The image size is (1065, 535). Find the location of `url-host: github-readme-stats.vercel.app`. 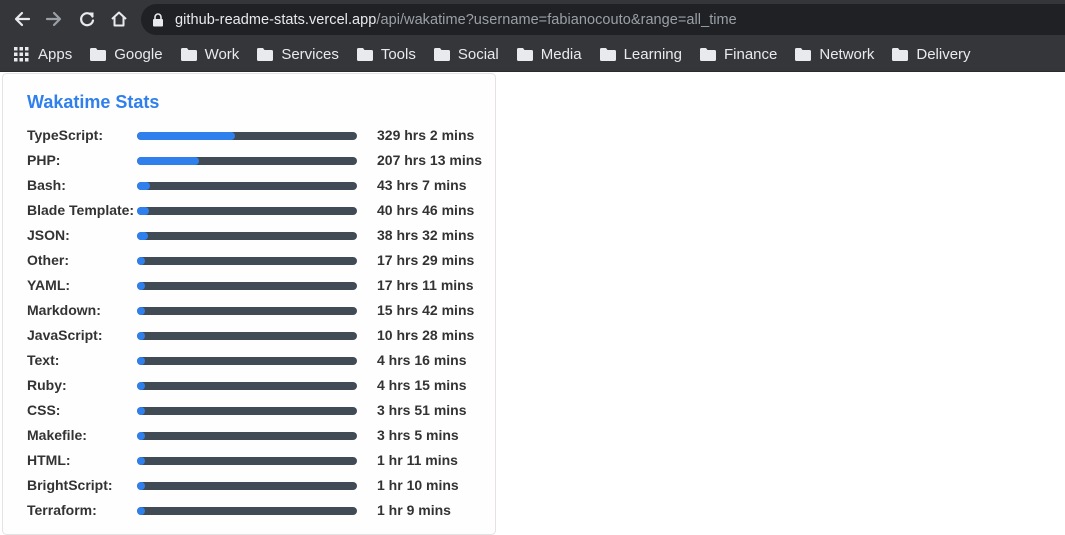

url-host: github-readme-stats.vercel.app is located at coordinates (276, 19).